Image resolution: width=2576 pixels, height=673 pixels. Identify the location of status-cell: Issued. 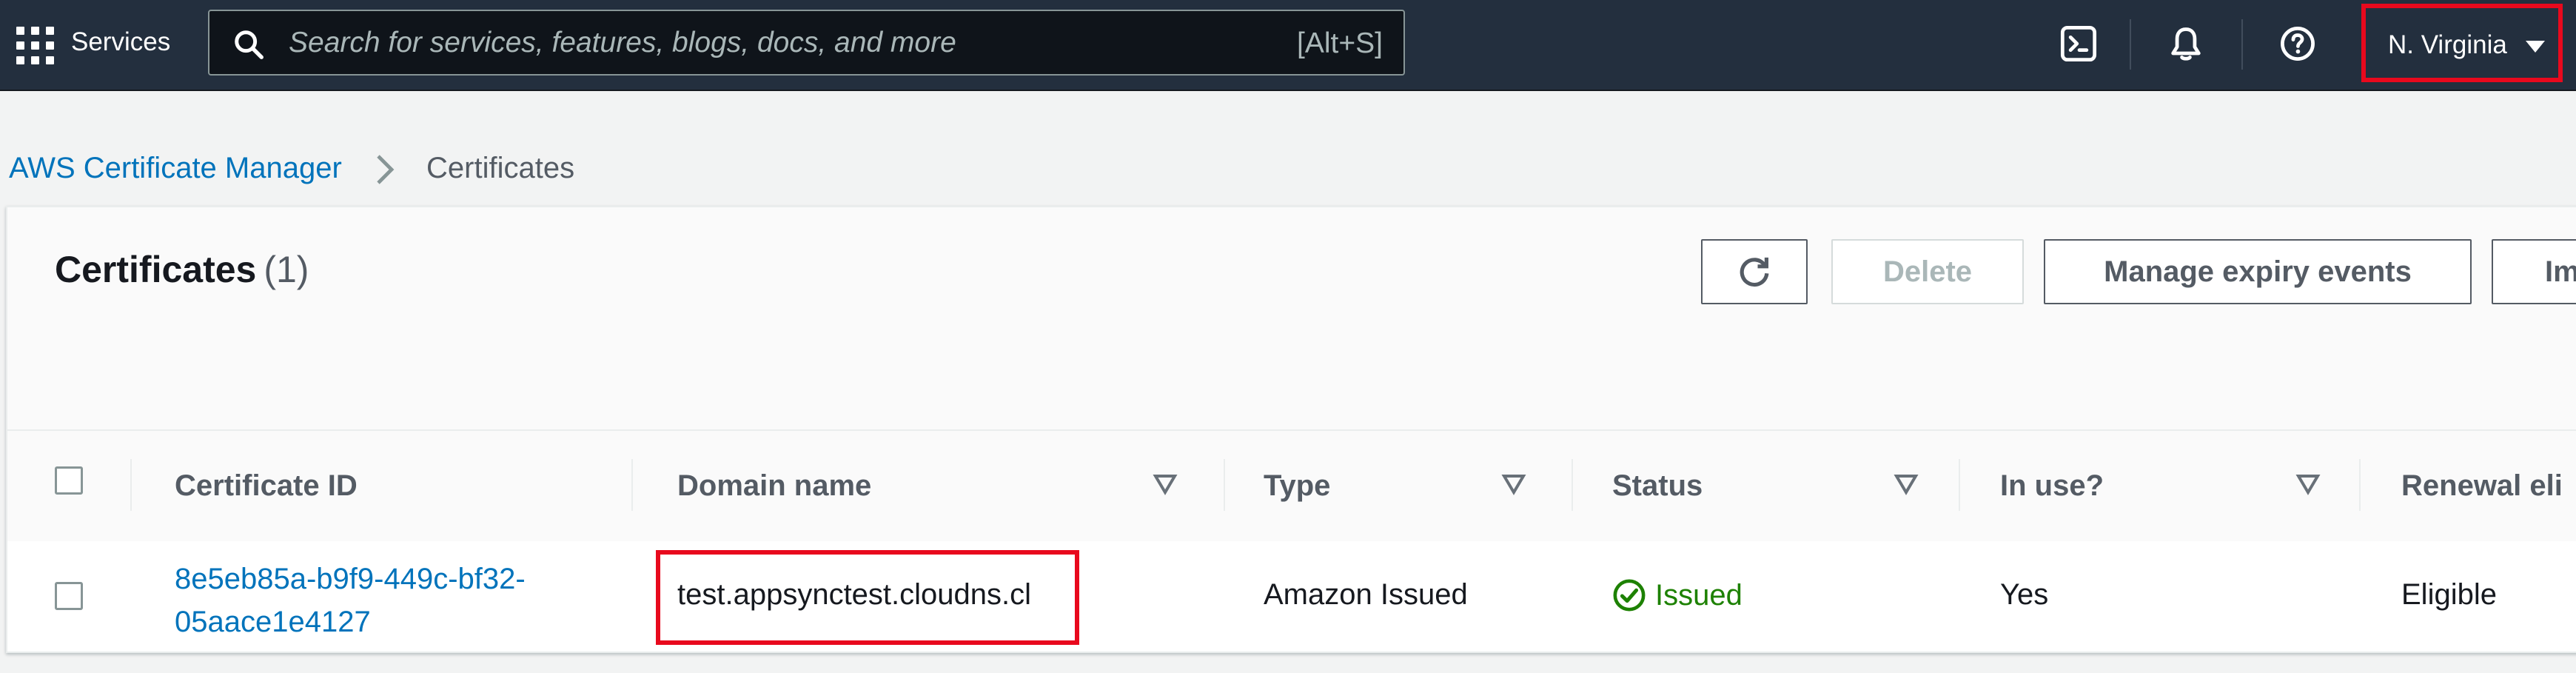
(1677, 595).